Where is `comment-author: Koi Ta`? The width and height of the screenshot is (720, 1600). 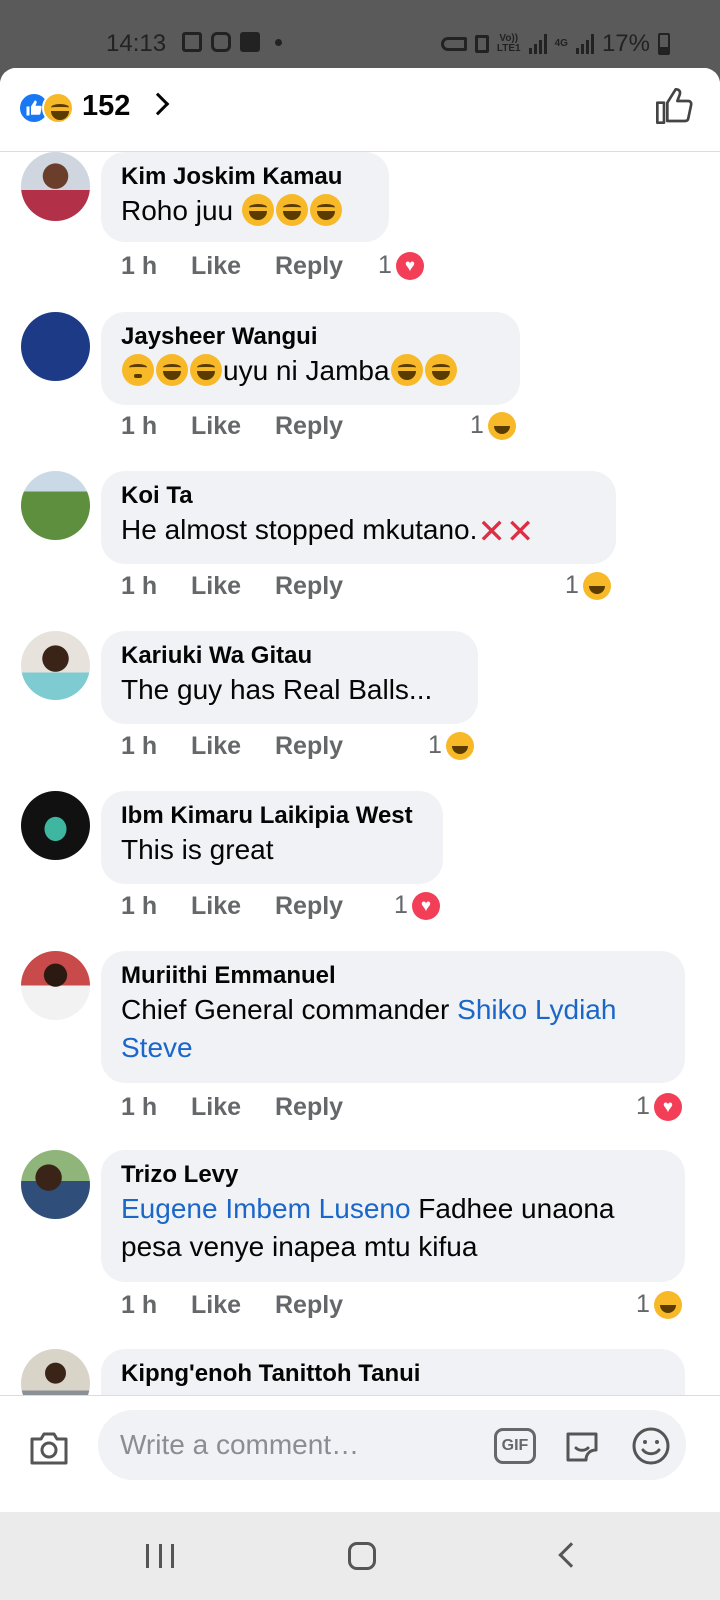 comment-author: Koi Ta is located at coordinates (358, 496).